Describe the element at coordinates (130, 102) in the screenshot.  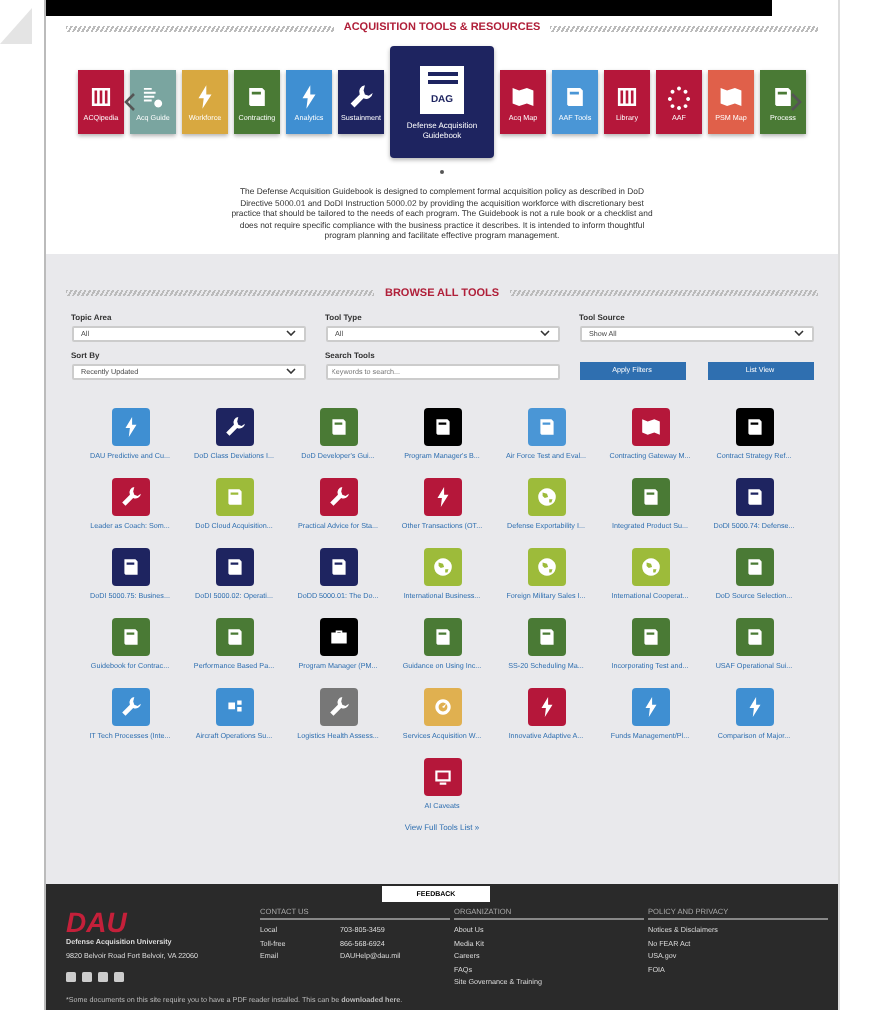
I see `chevron-left-icon` at that location.